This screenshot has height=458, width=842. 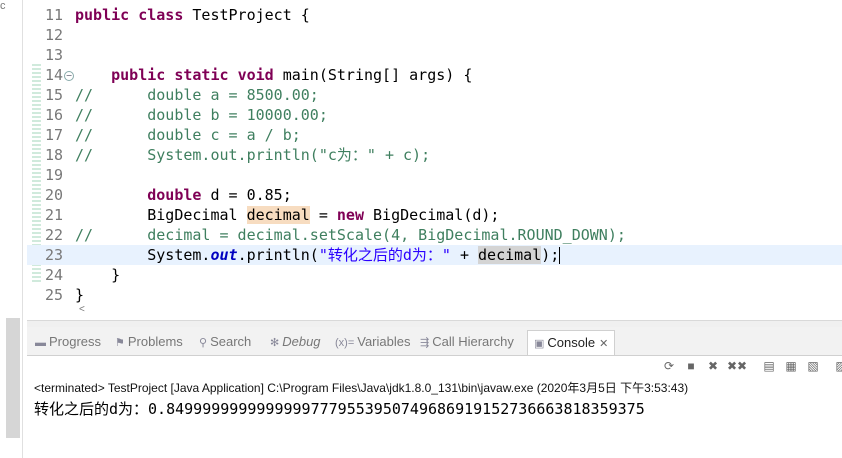 What do you see at coordinates (301, 341) in the screenshot?
I see `tab-label: Debug` at bounding box center [301, 341].